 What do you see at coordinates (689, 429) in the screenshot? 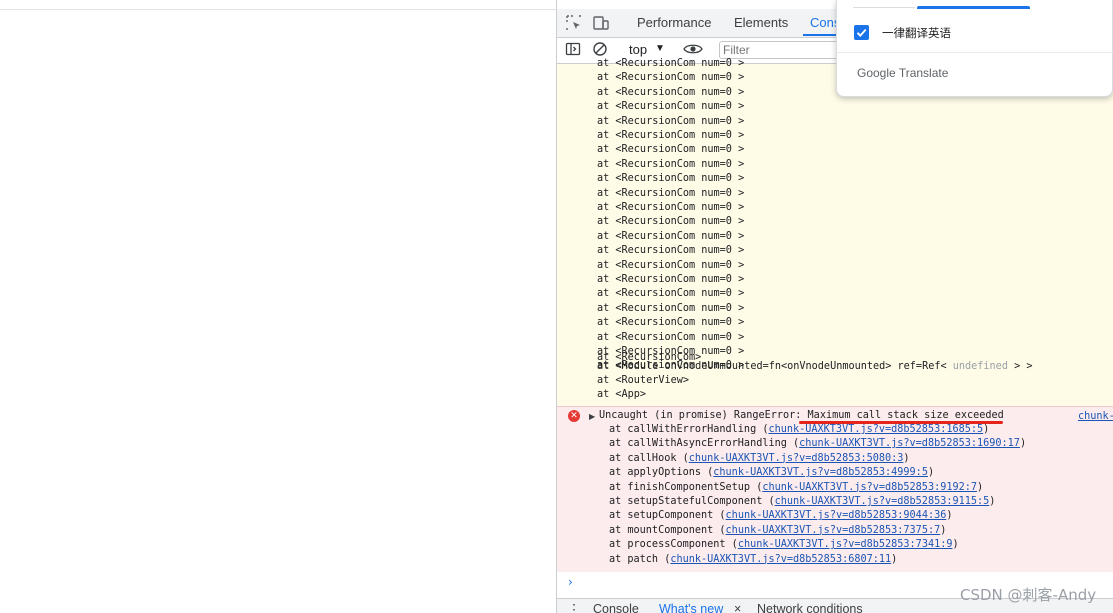
I see `stack-function: at callWithErrorHandling (` at bounding box center [689, 429].